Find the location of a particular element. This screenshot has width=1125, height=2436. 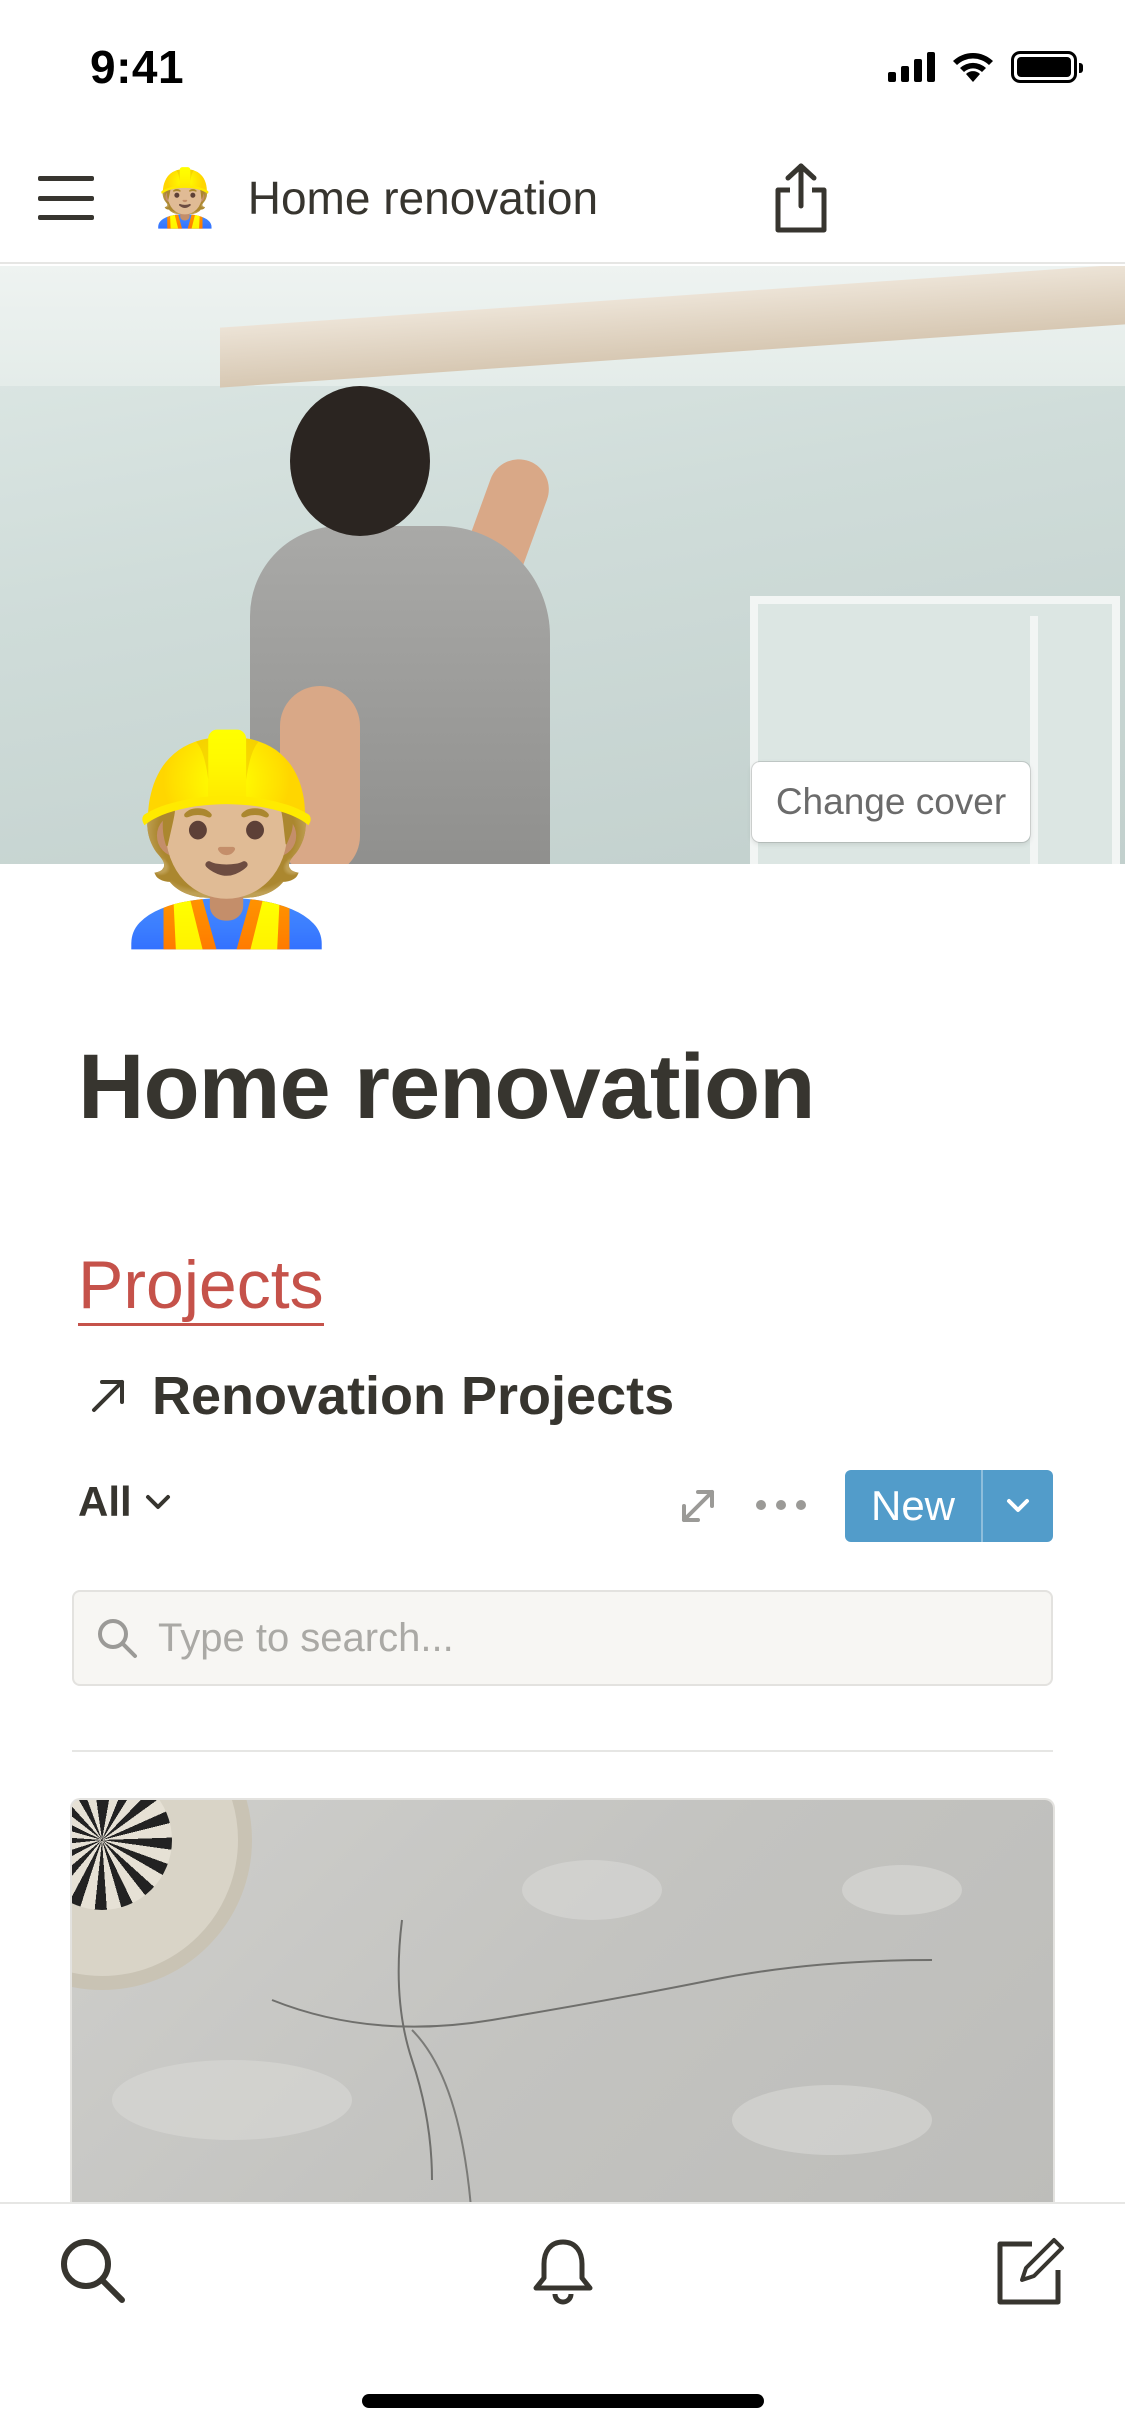

bell-icon is located at coordinates (563, 2271).